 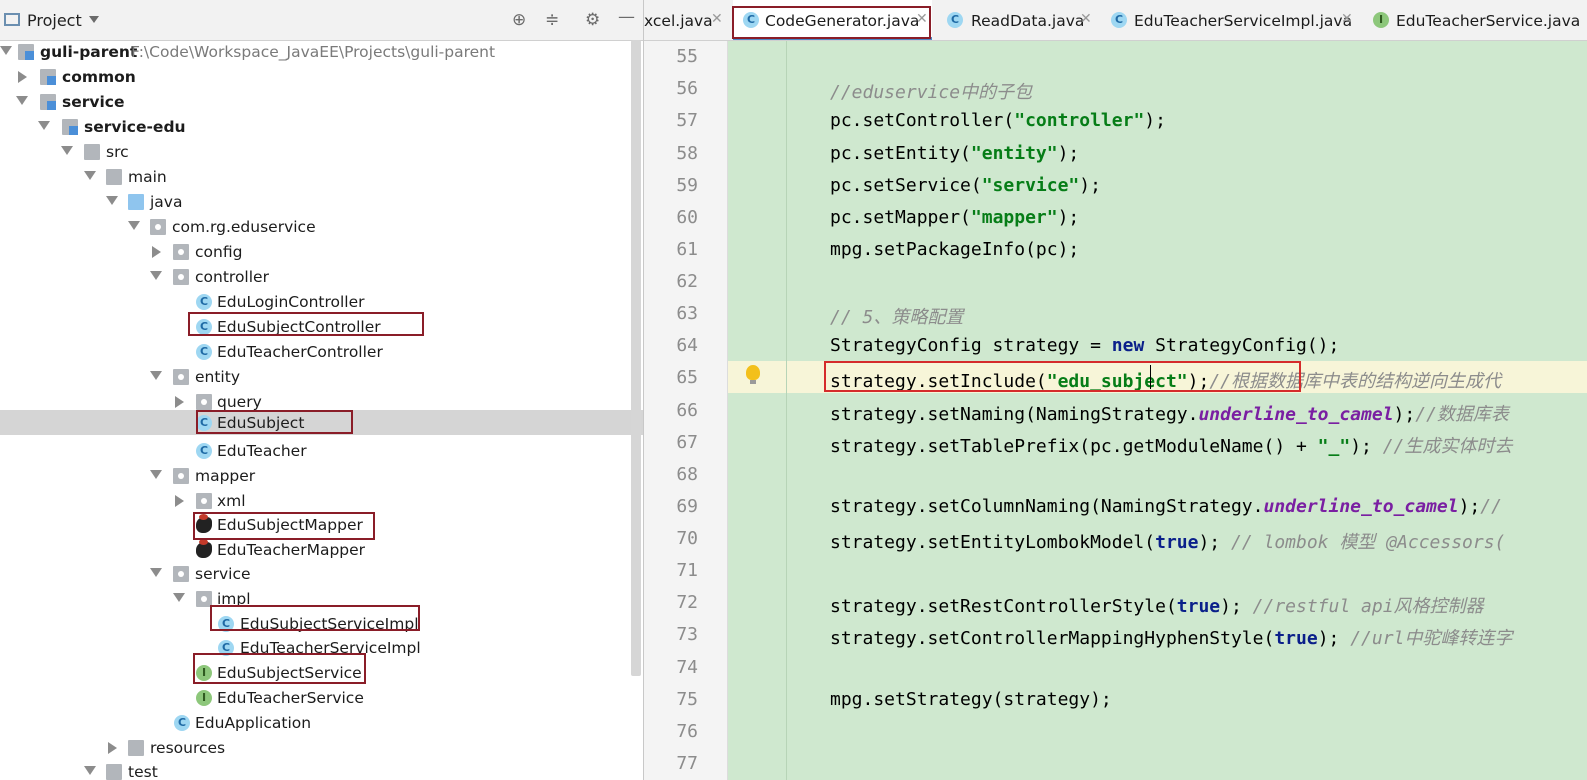 What do you see at coordinates (753, 374) in the screenshot?
I see `lightbulb-icon` at bounding box center [753, 374].